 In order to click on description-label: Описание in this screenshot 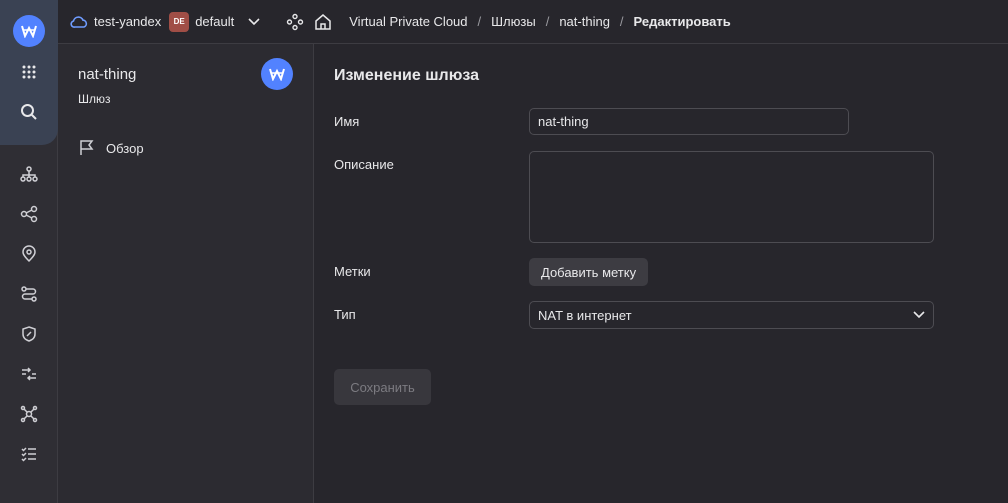, I will do `click(364, 164)`.